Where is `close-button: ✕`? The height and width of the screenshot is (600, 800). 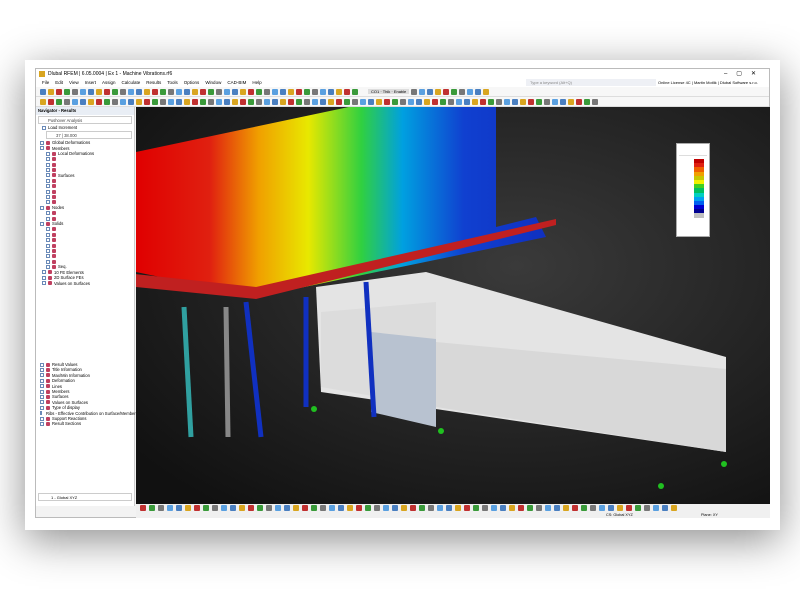
close-button: ✕ is located at coordinates (758, 74).